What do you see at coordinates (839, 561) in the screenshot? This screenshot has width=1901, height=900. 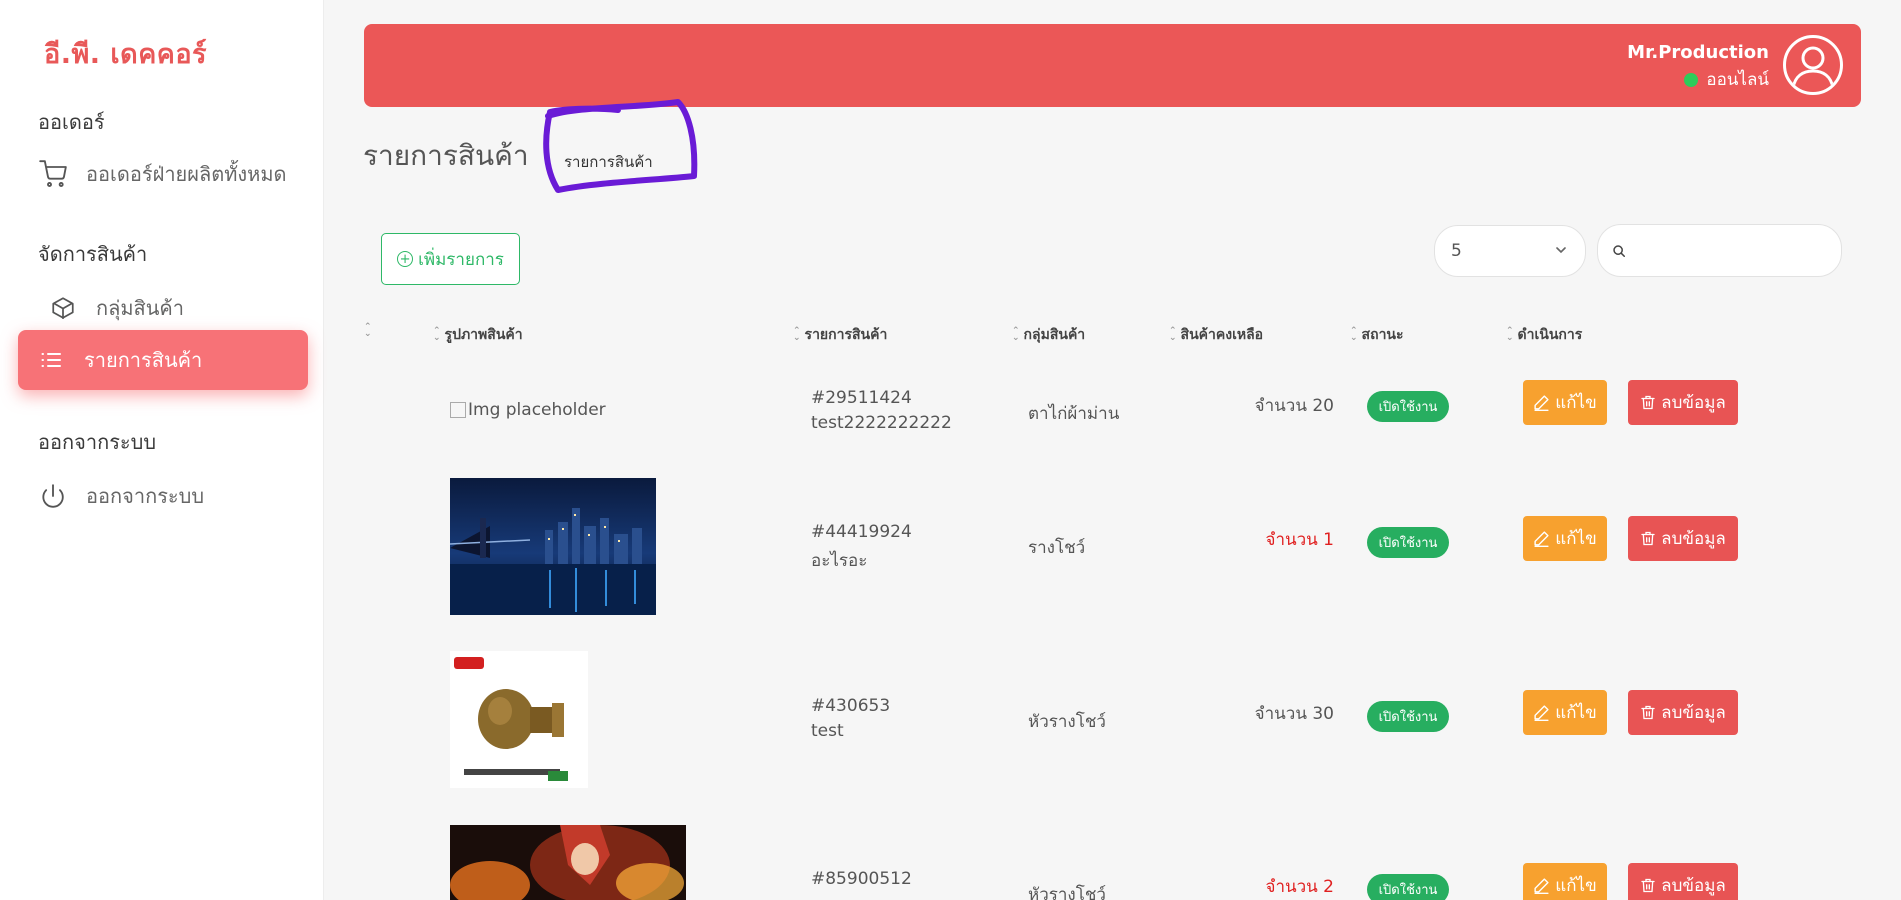 I see `product-name: อะไรอะ` at bounding box center [839, 561].